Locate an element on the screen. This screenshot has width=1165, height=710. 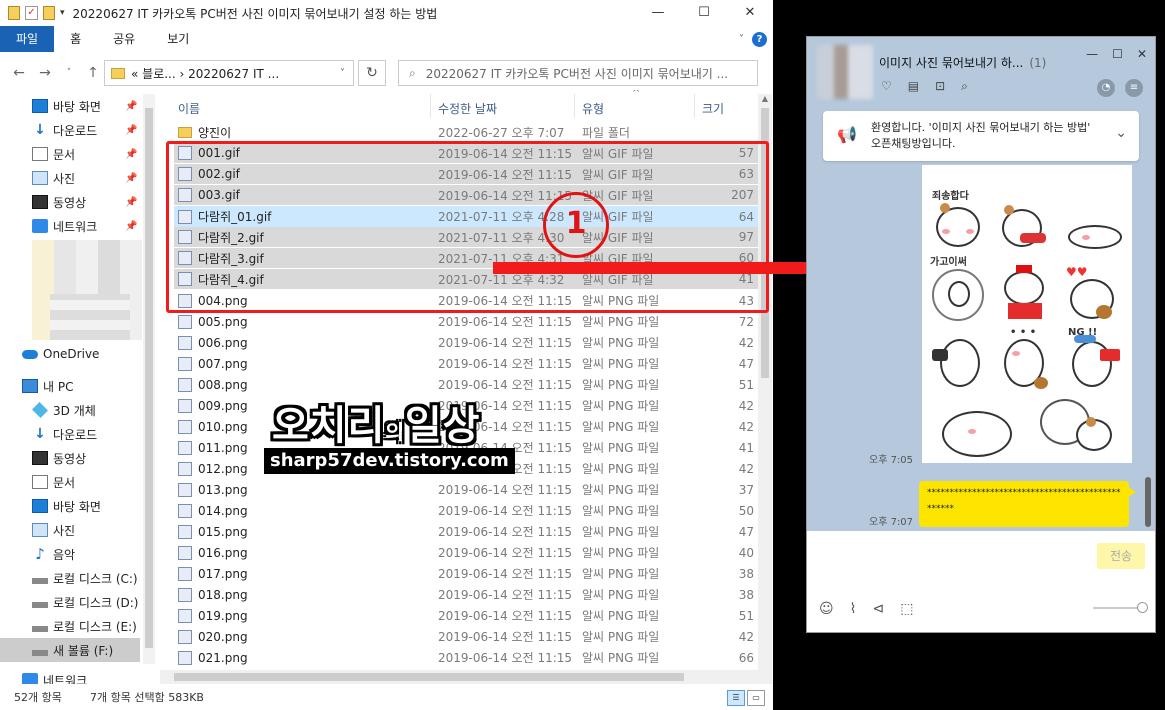
file-row: 006.png 2019-06-14 오전 11:15 알씨 PNG 파일 42 is located at coordinates (466, 342).